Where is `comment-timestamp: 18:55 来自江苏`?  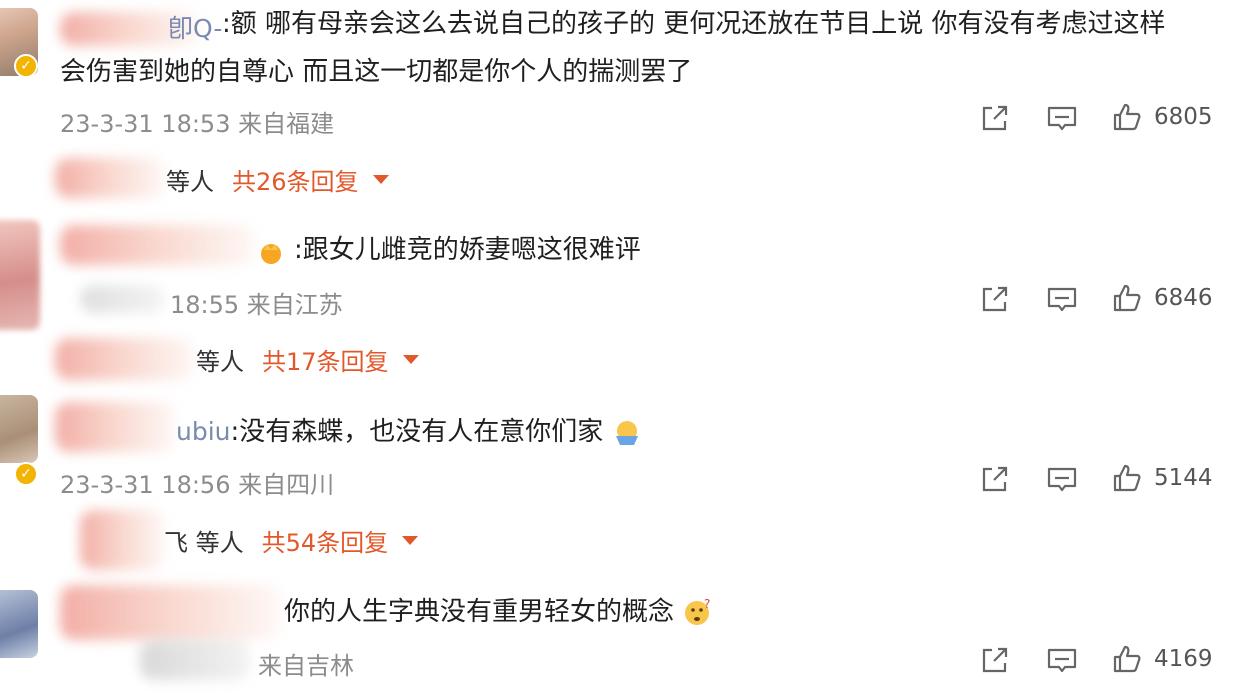 comment-timestamp: 18:55 来自江苏 is located at coordinates (256, 305).